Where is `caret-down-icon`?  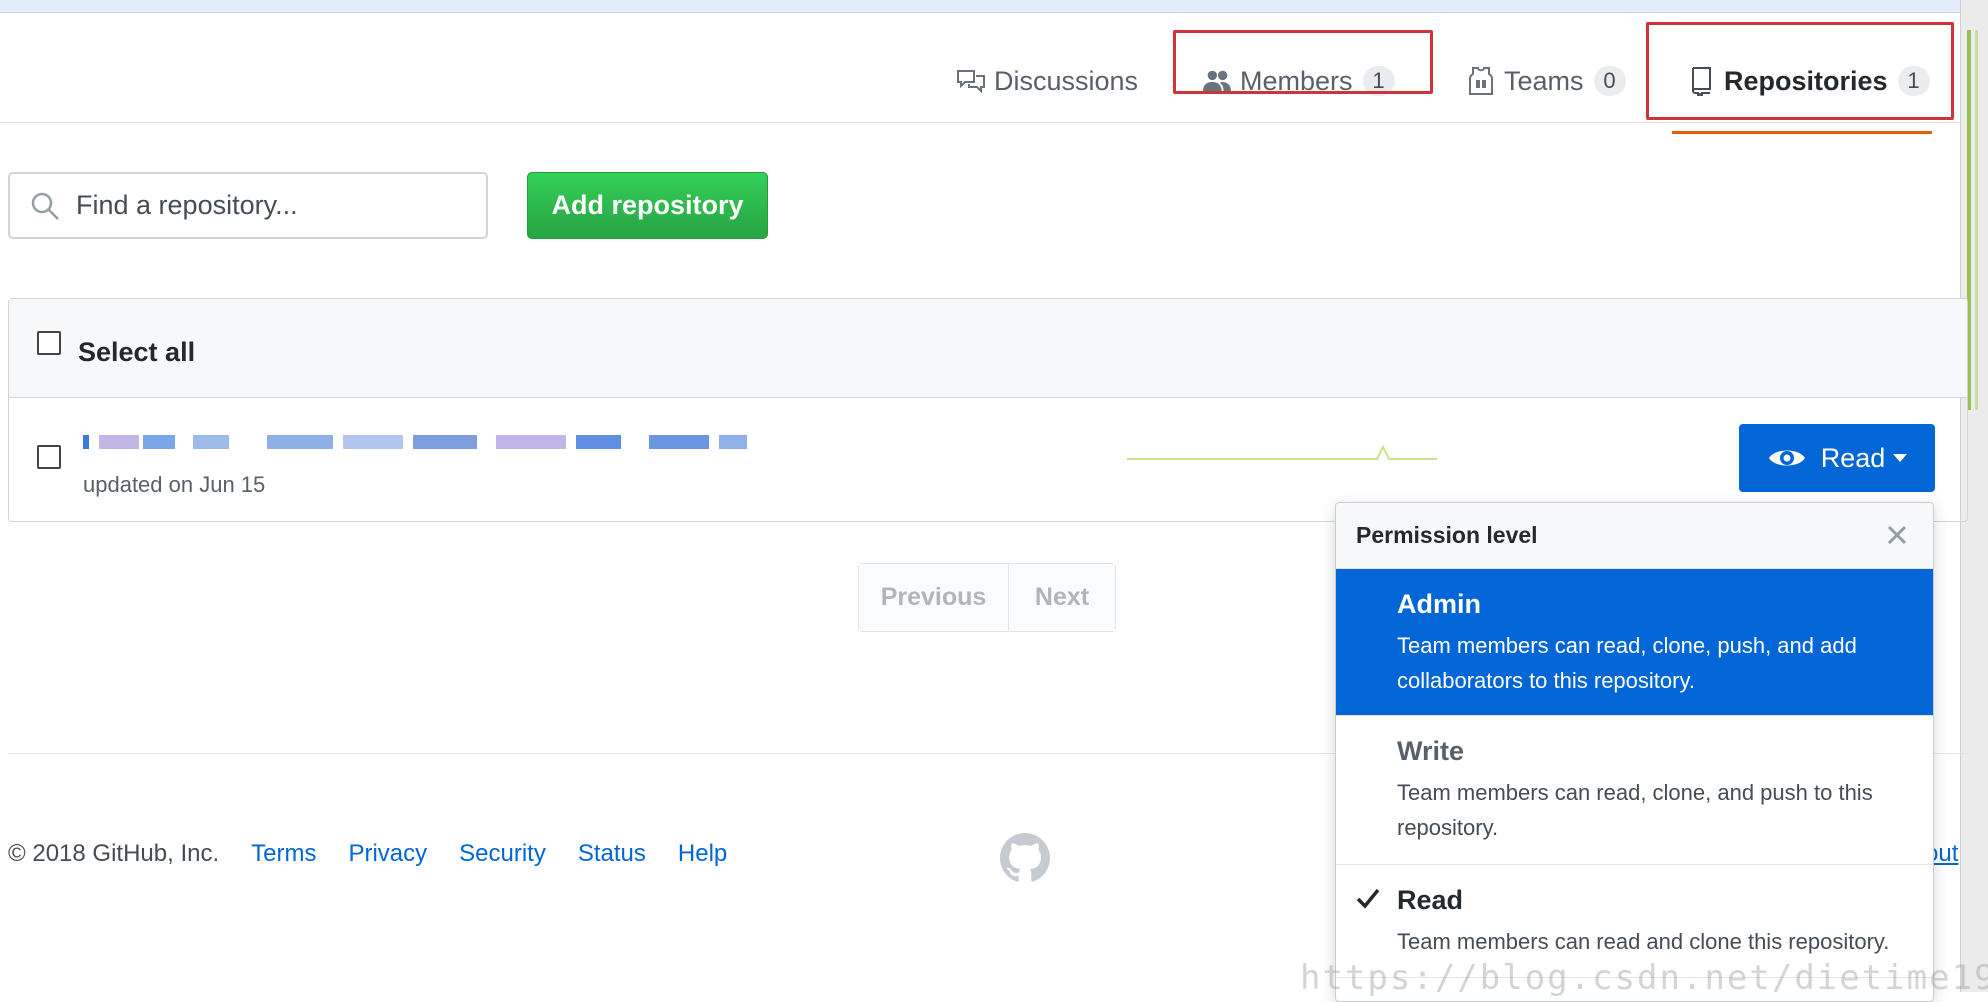
caret-down-icon is located at coordinates (1900, 458).